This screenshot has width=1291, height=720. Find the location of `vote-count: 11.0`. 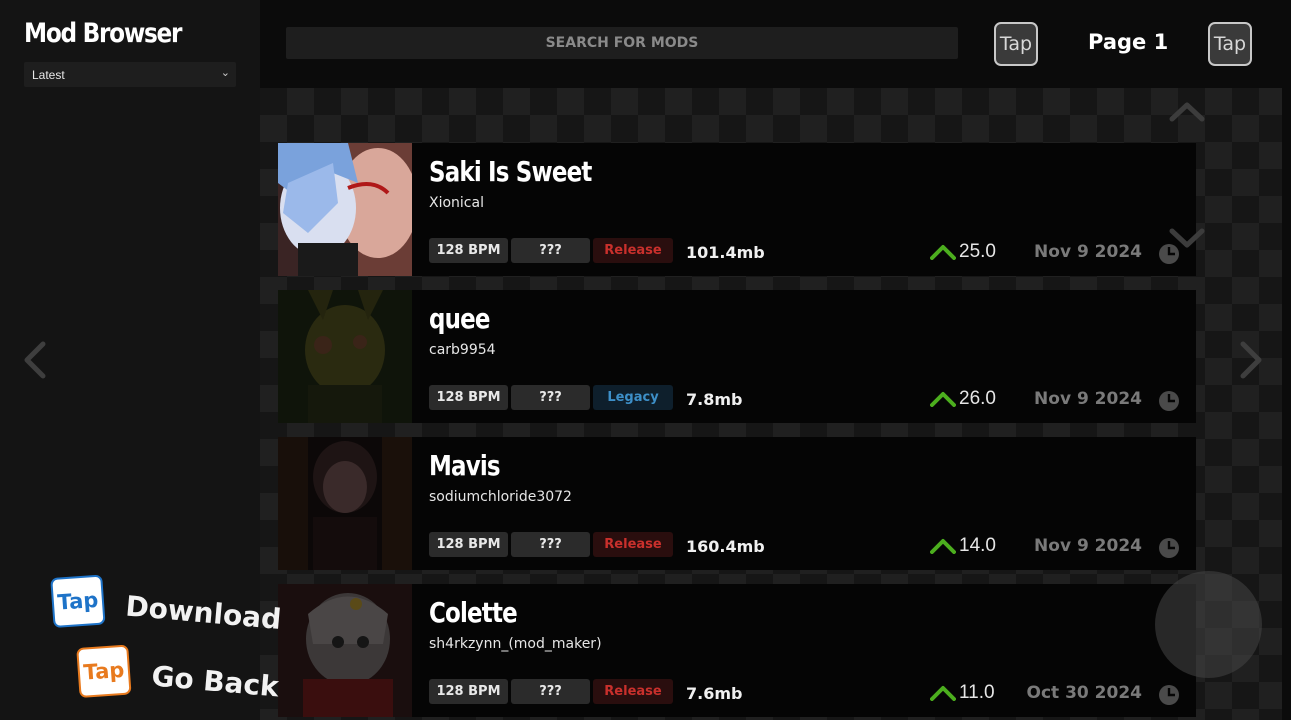

vote-count: 11.0 is located at coordinates (962, 693).